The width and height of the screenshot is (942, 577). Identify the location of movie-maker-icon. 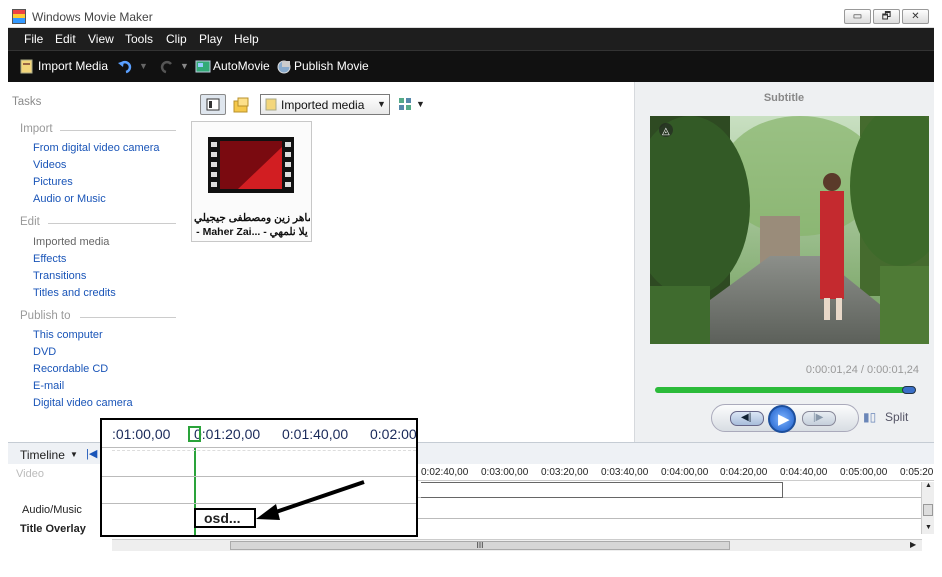
(19, 16).